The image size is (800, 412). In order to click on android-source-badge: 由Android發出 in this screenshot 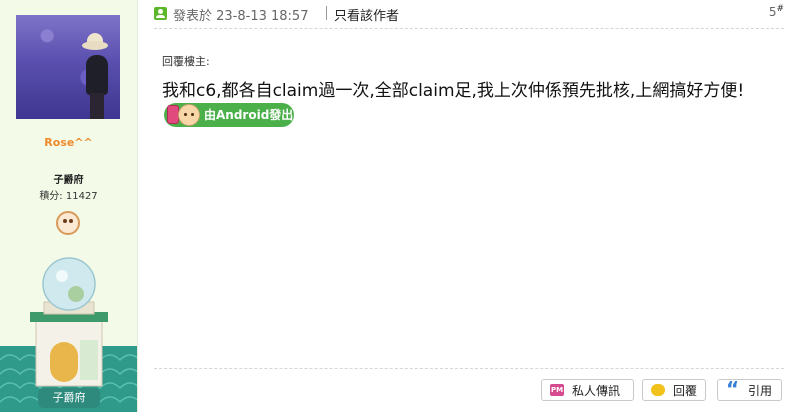, I will do `click(229, 115)`.